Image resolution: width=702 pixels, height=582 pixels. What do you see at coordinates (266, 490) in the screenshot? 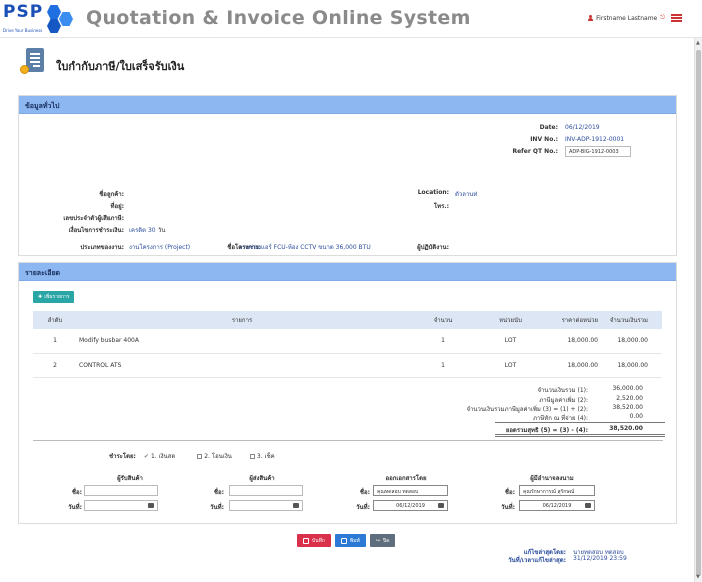
I see `sender-name-input` at bounding box center [266, 490].